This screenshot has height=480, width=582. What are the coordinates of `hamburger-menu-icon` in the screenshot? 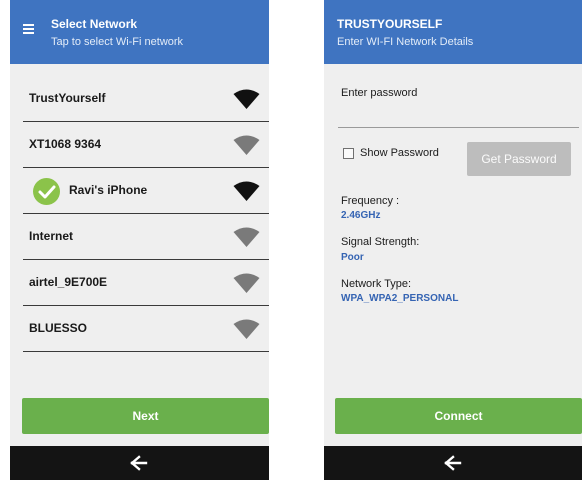 It's located at (30, 31).